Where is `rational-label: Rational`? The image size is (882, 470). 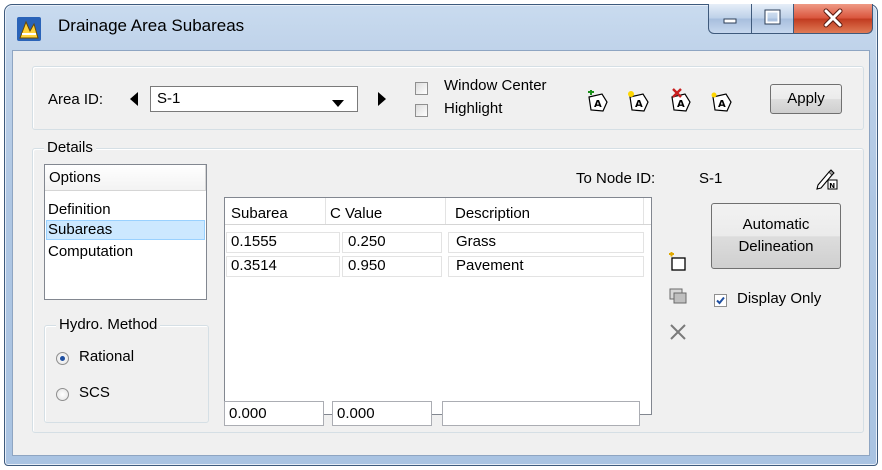 rational-label: Rational is located at coordinates (107, 356).